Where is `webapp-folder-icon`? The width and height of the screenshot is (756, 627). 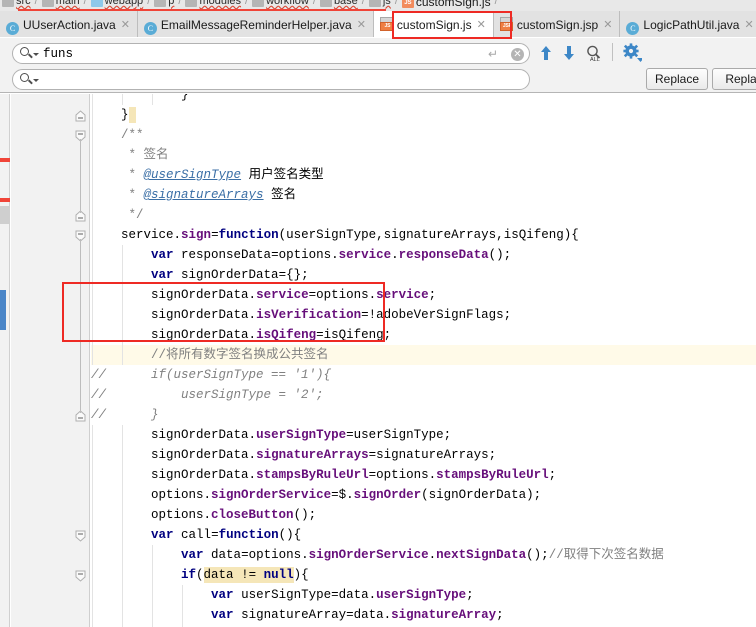 webapp-folder-icon is located at coordinates (96, 3).